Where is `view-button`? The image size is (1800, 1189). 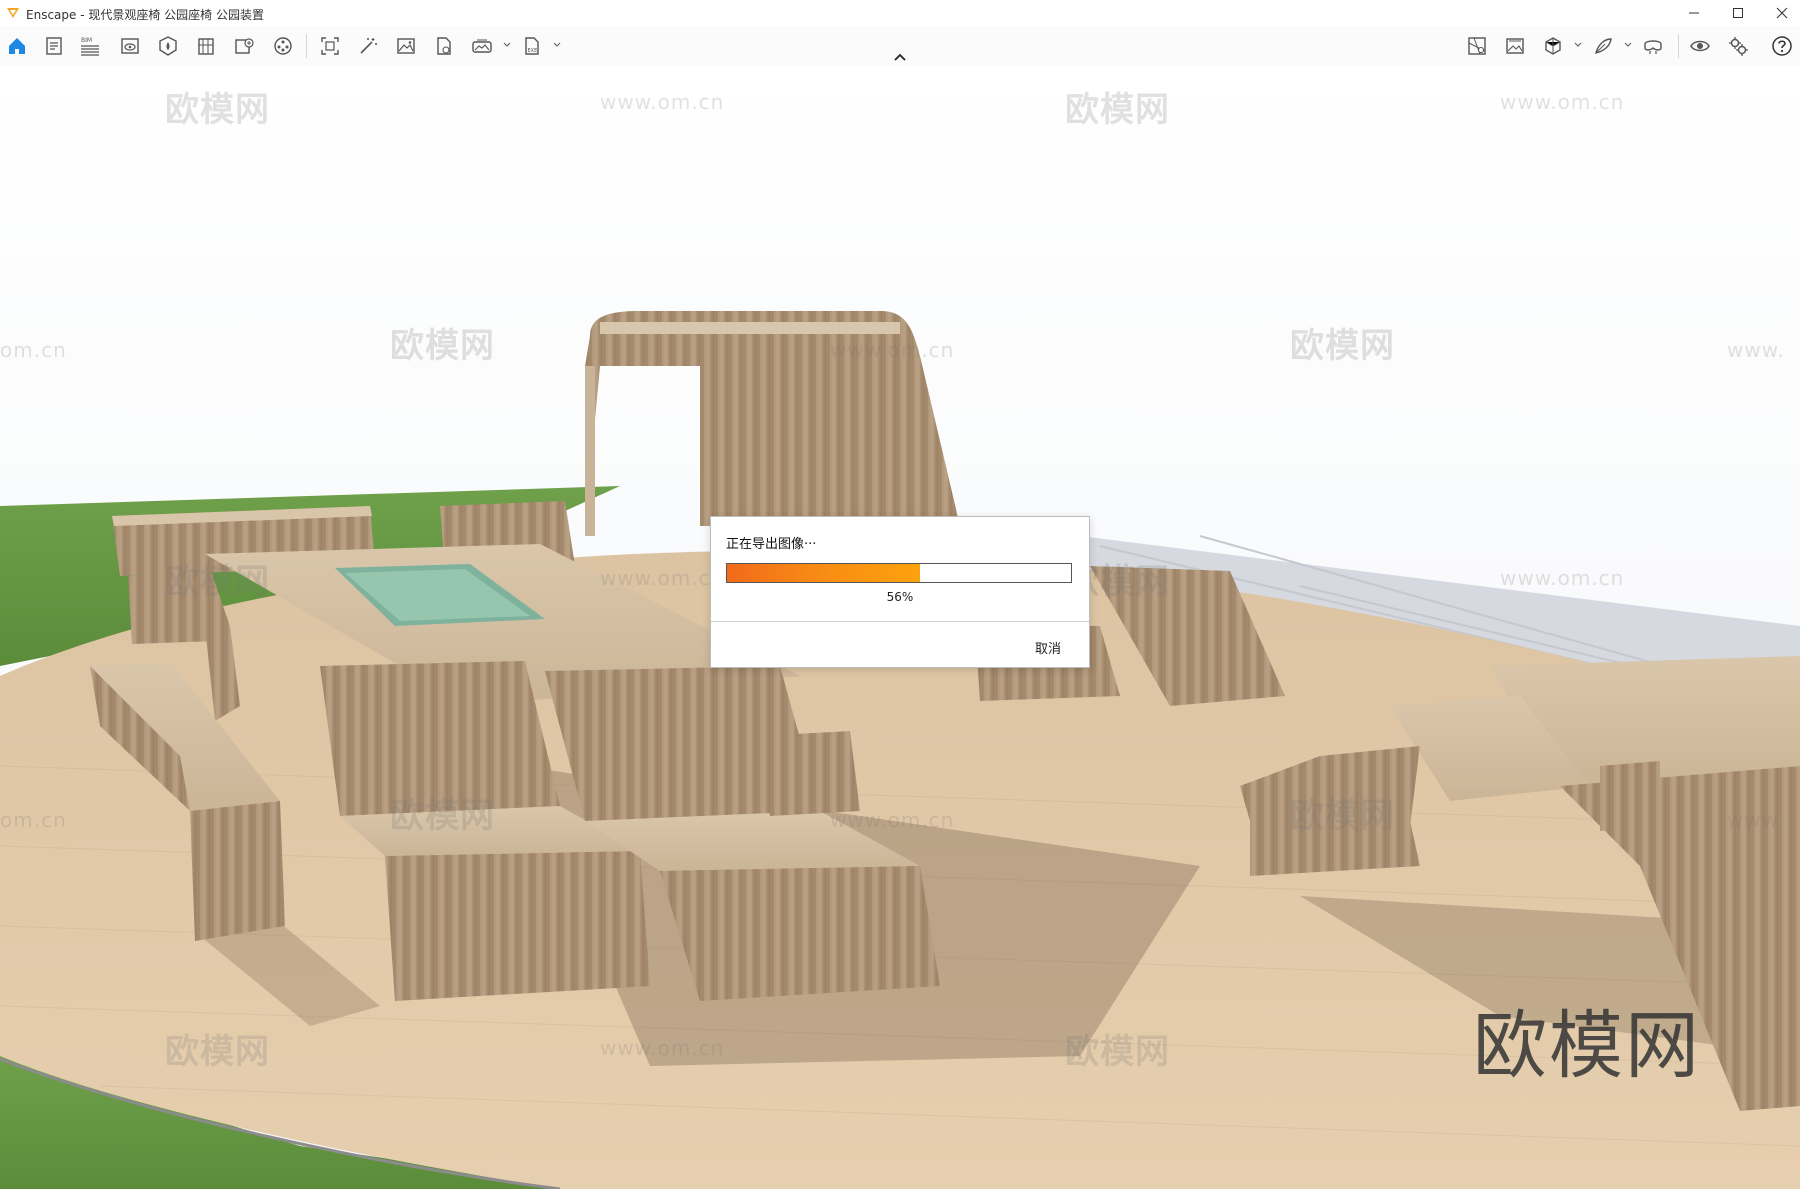 view-button is located at coordinates (130, 46).